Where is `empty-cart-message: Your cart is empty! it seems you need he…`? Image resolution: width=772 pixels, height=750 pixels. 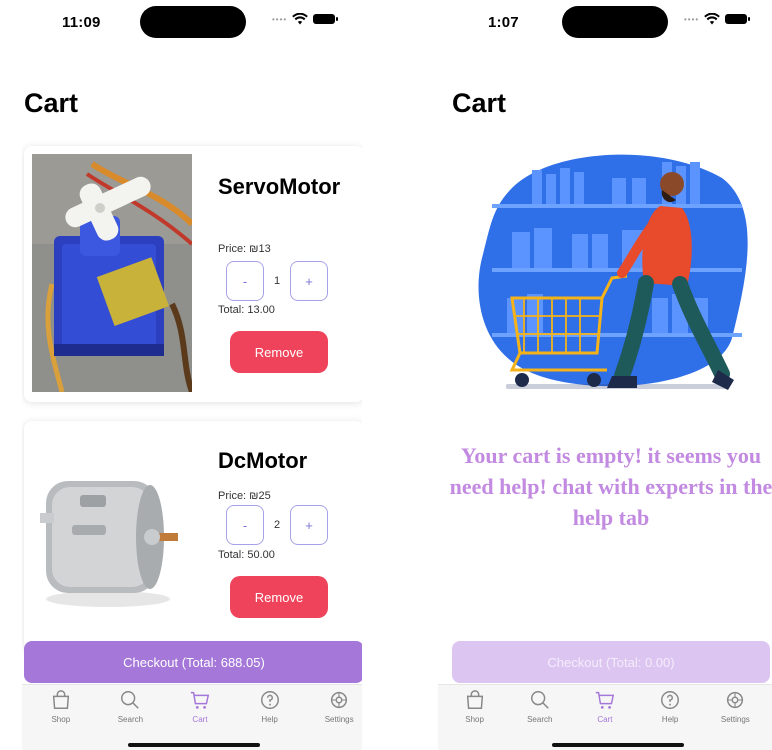 empty-cart-message: Your cart is empty! it seems you need he… is located at coordinates (610, 486).